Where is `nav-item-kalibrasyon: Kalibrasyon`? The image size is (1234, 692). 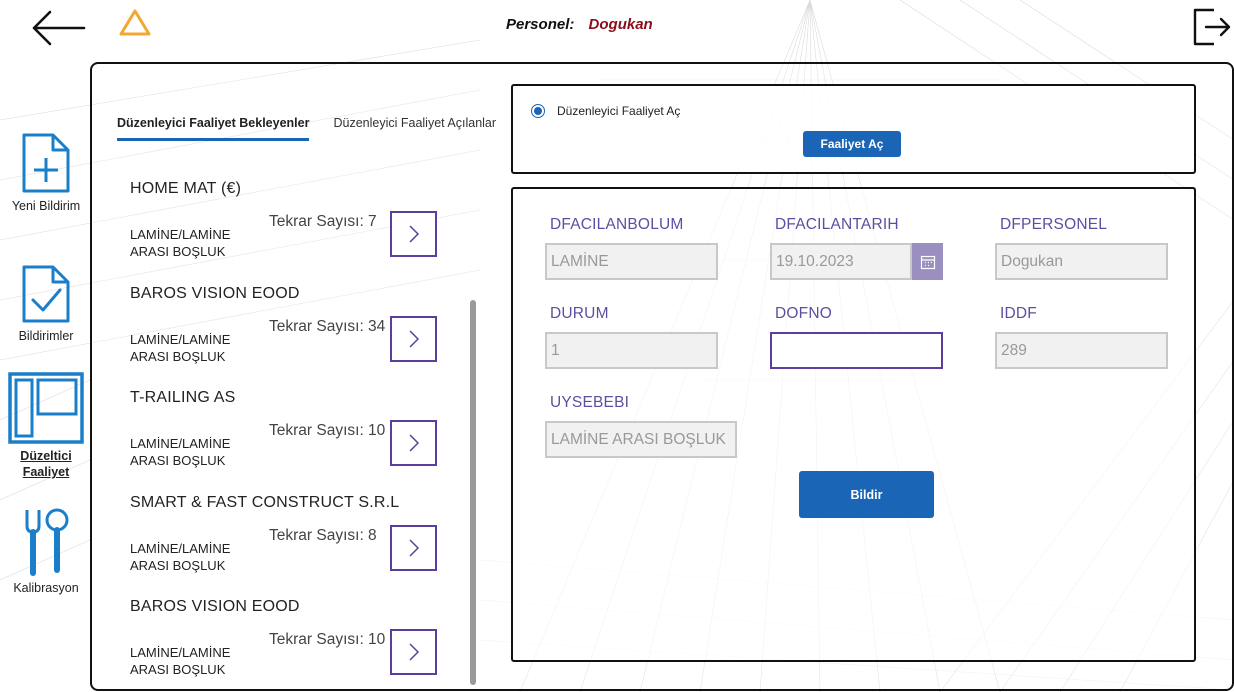
nav-item-kalibrasyon: Kalibrasyon is located at coordinates (46, 551).